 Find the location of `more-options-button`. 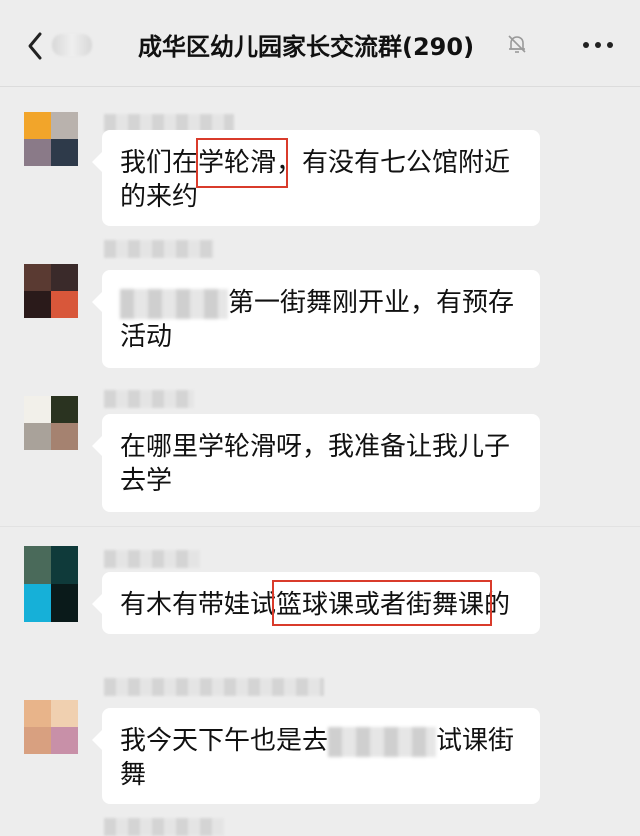

more-options-button is located at coordinates (598, 45).